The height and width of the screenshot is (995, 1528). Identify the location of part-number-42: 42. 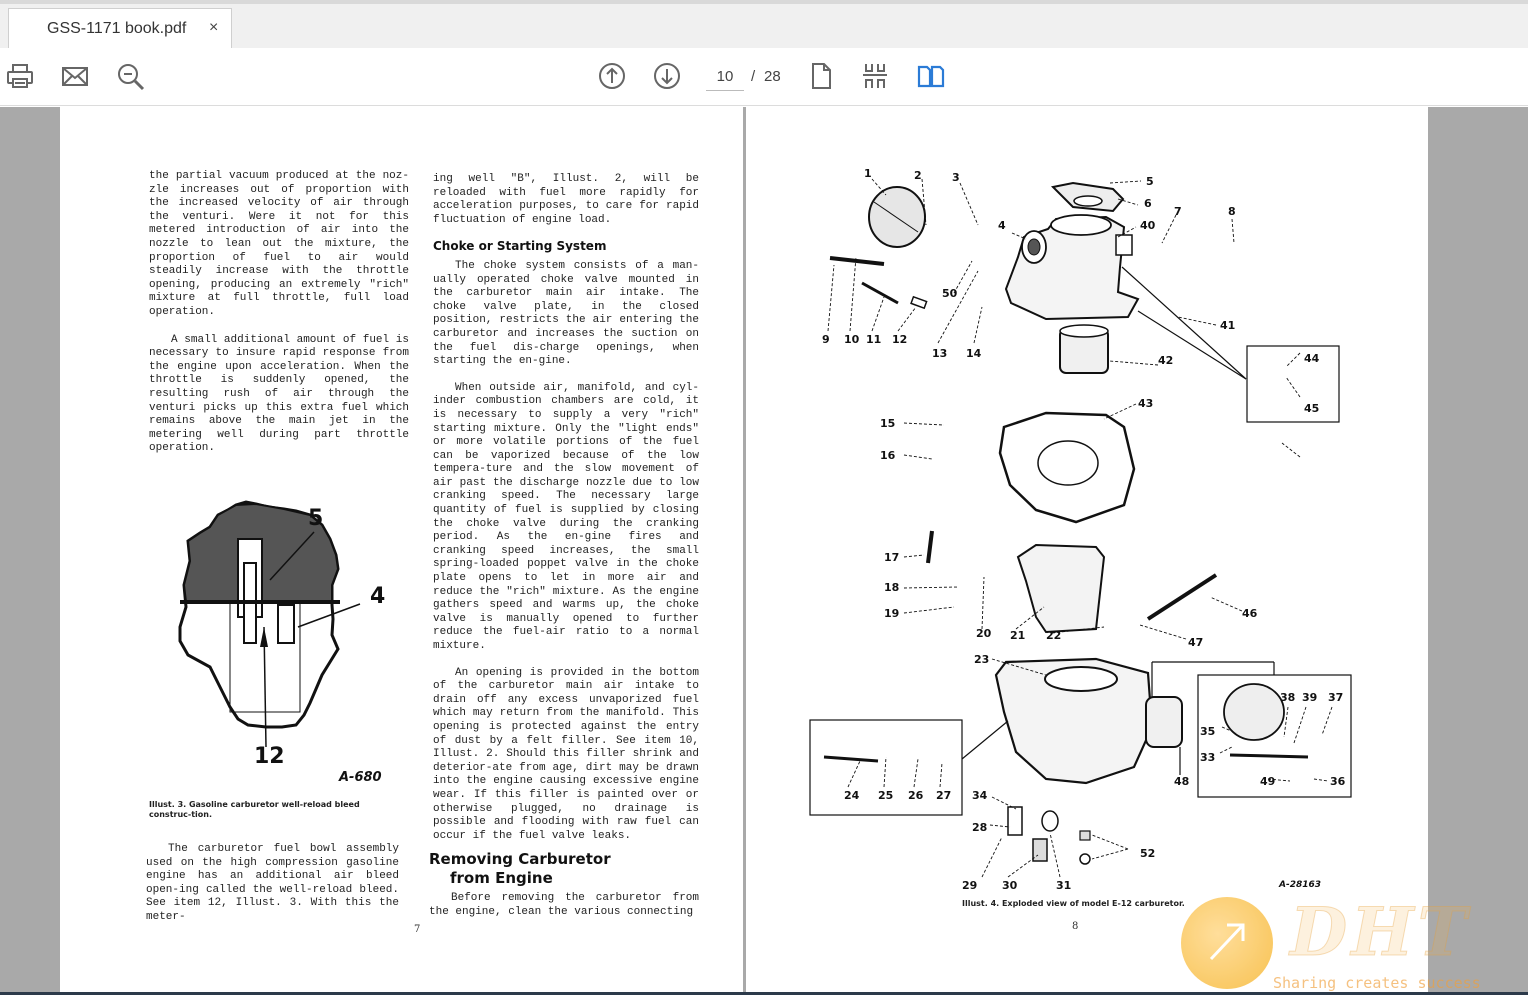
(1165, 360).